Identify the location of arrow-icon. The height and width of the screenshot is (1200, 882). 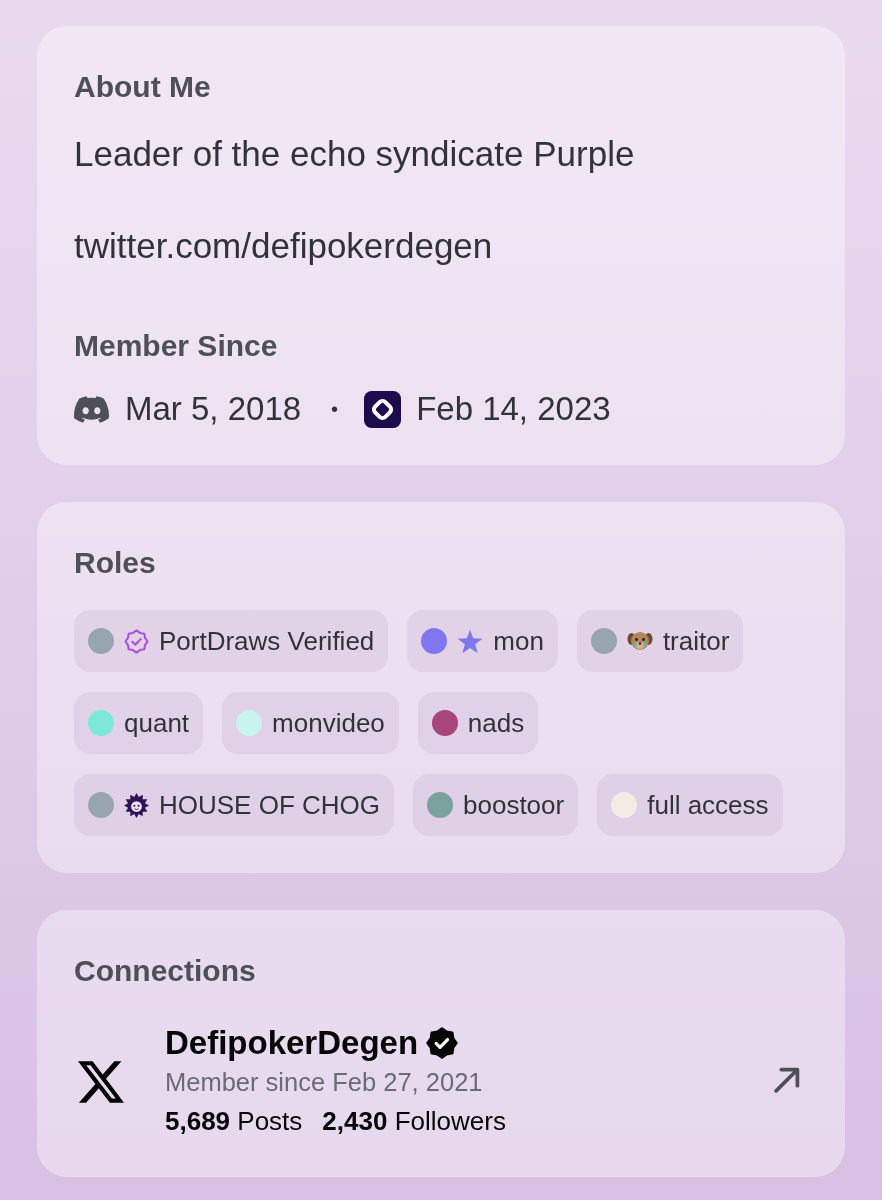
(787, 1080).